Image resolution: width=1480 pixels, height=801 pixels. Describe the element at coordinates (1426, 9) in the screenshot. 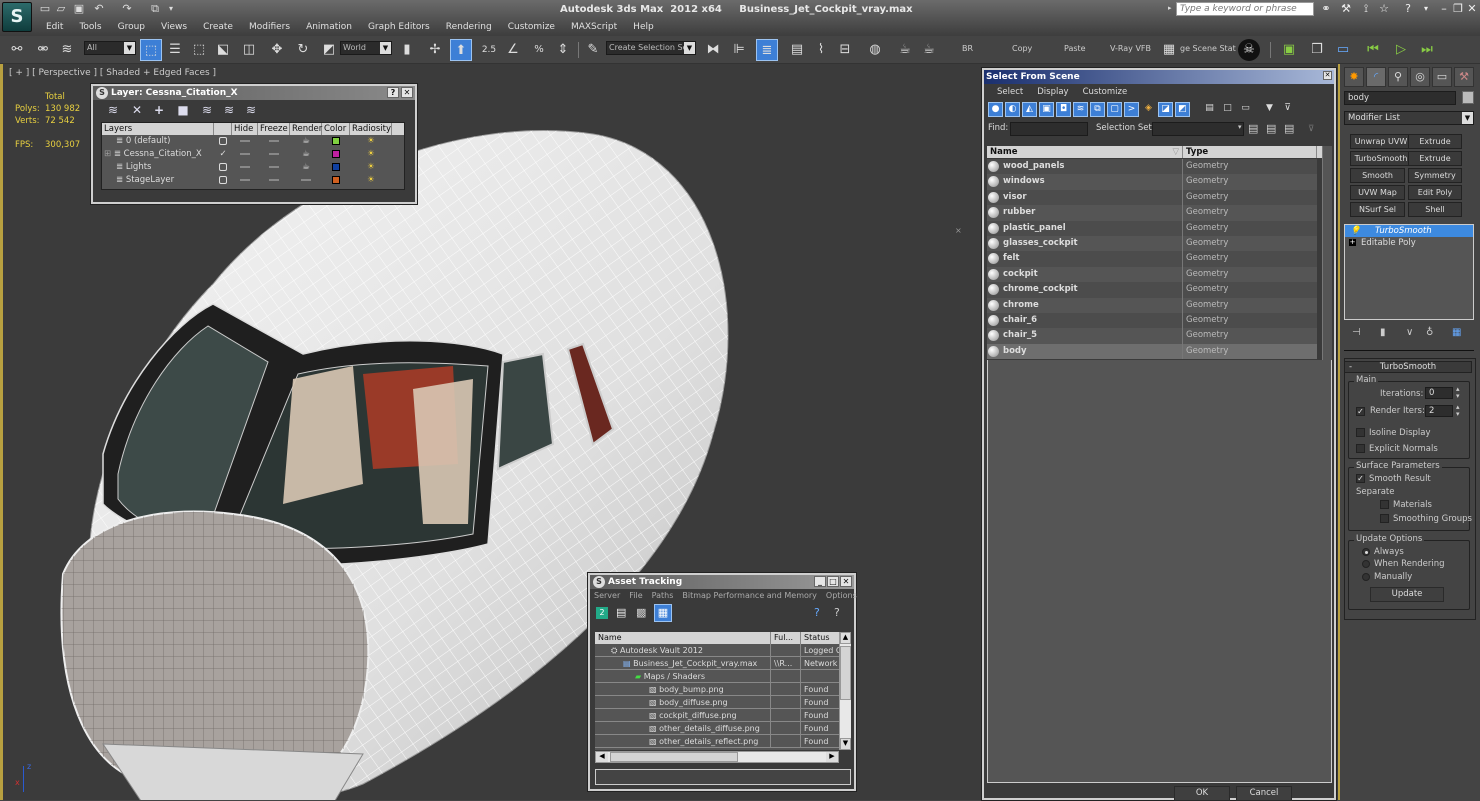

I see `help-dropdown-icon: ▾` at that location.